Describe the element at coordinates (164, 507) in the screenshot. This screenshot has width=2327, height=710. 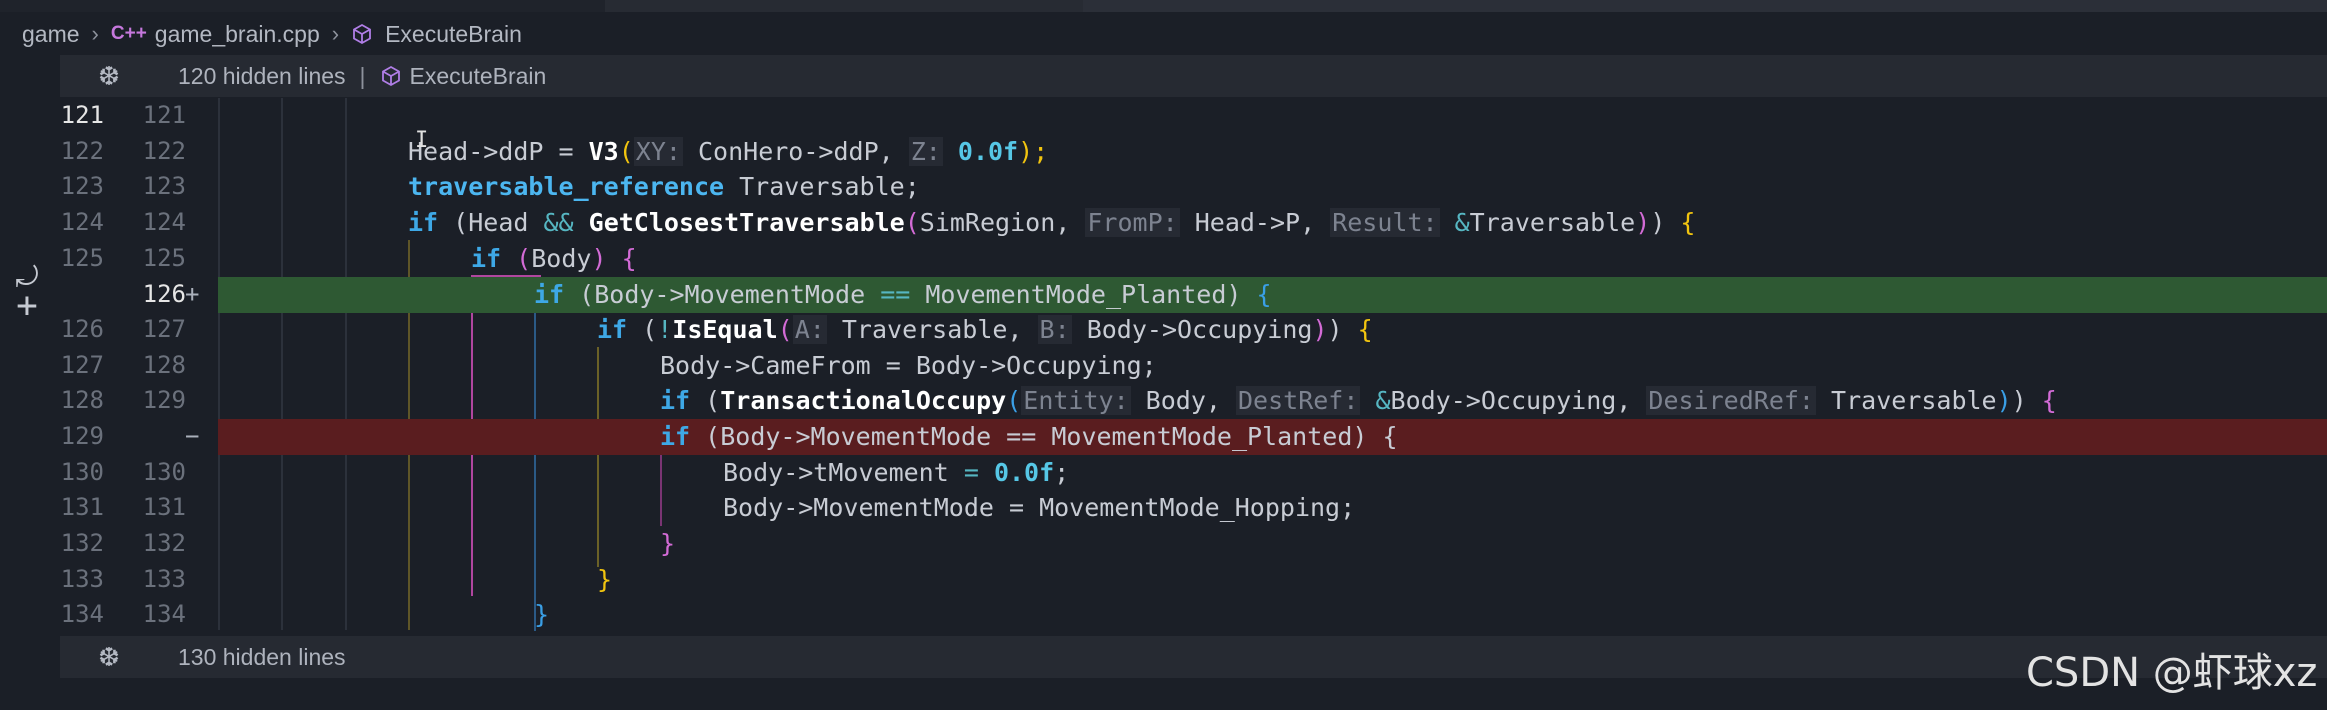
I see `new-line-number: 131` at that location.